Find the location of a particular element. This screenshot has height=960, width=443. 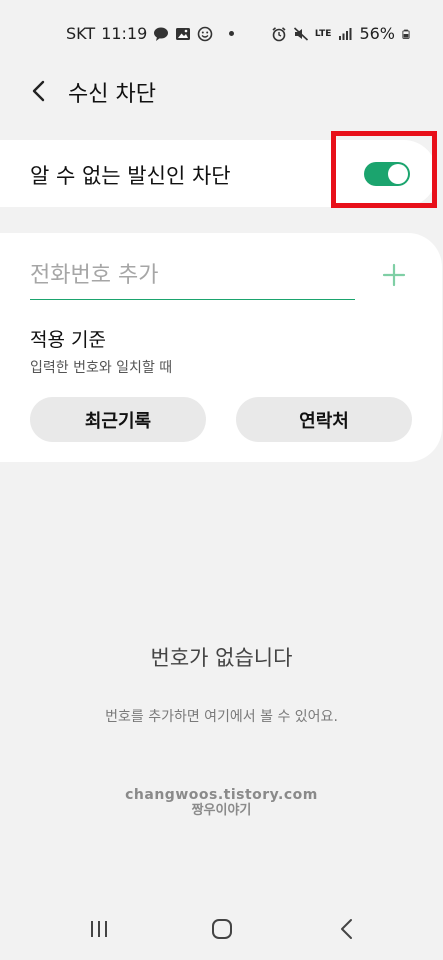

mute-icon is located at coordinates (300, 33).